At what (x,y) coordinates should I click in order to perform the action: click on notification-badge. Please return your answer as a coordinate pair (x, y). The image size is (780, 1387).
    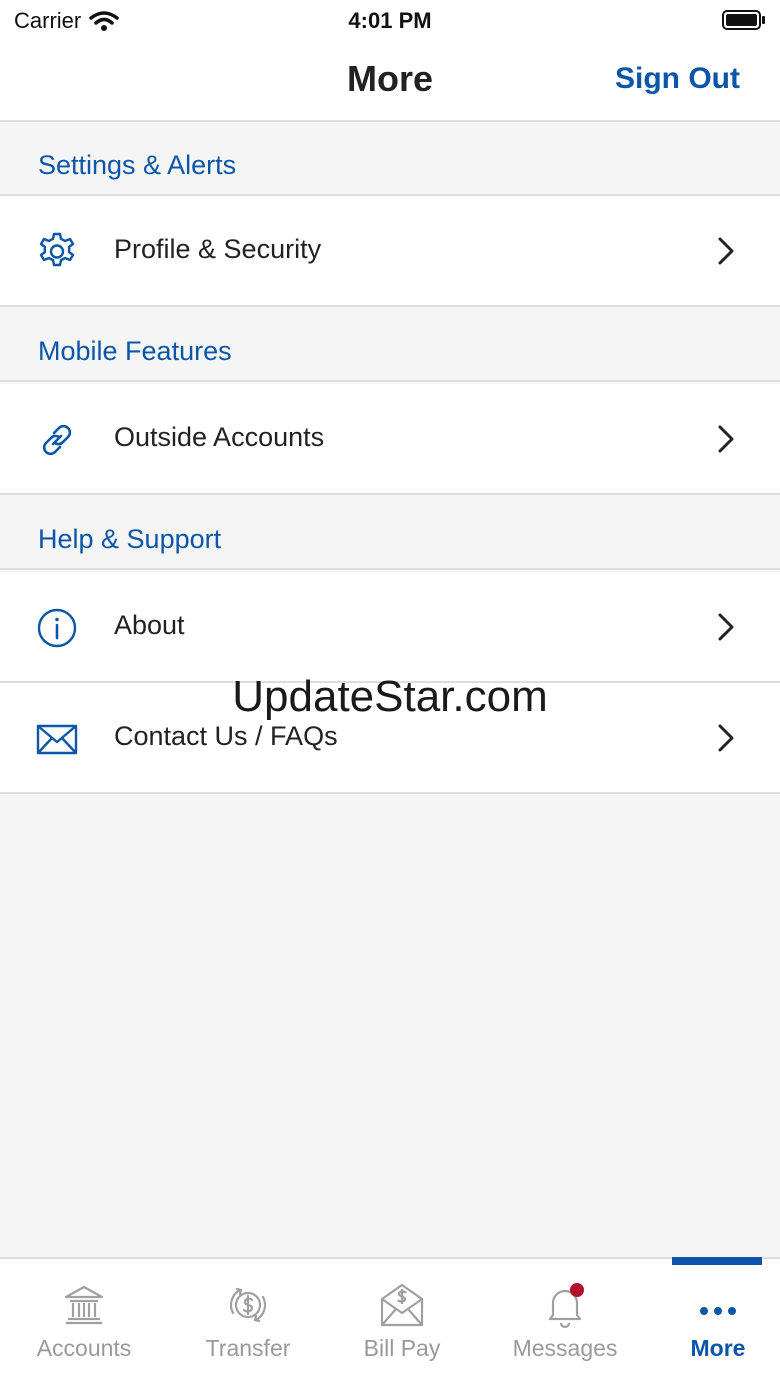
    Looking at the image, I should click on (577, 1290).